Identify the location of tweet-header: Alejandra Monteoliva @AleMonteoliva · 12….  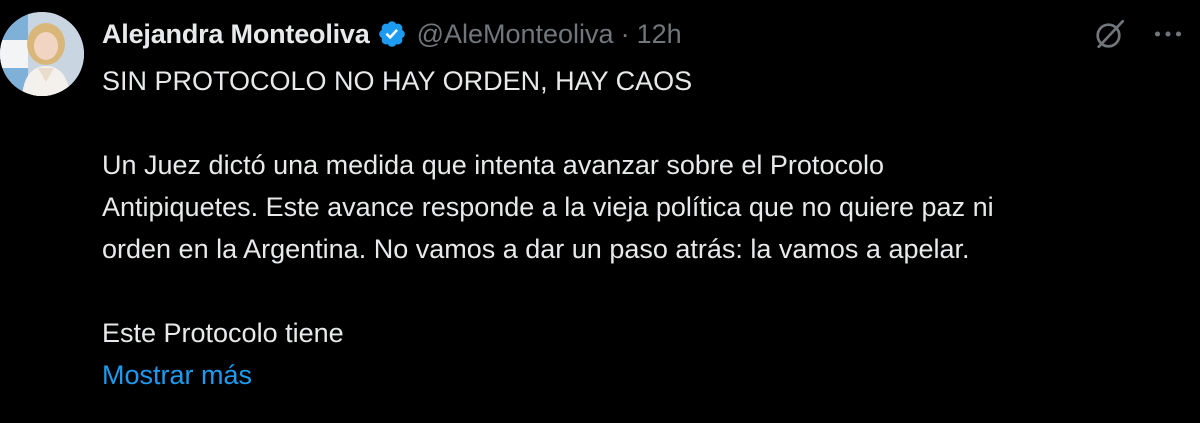
(392, 34).